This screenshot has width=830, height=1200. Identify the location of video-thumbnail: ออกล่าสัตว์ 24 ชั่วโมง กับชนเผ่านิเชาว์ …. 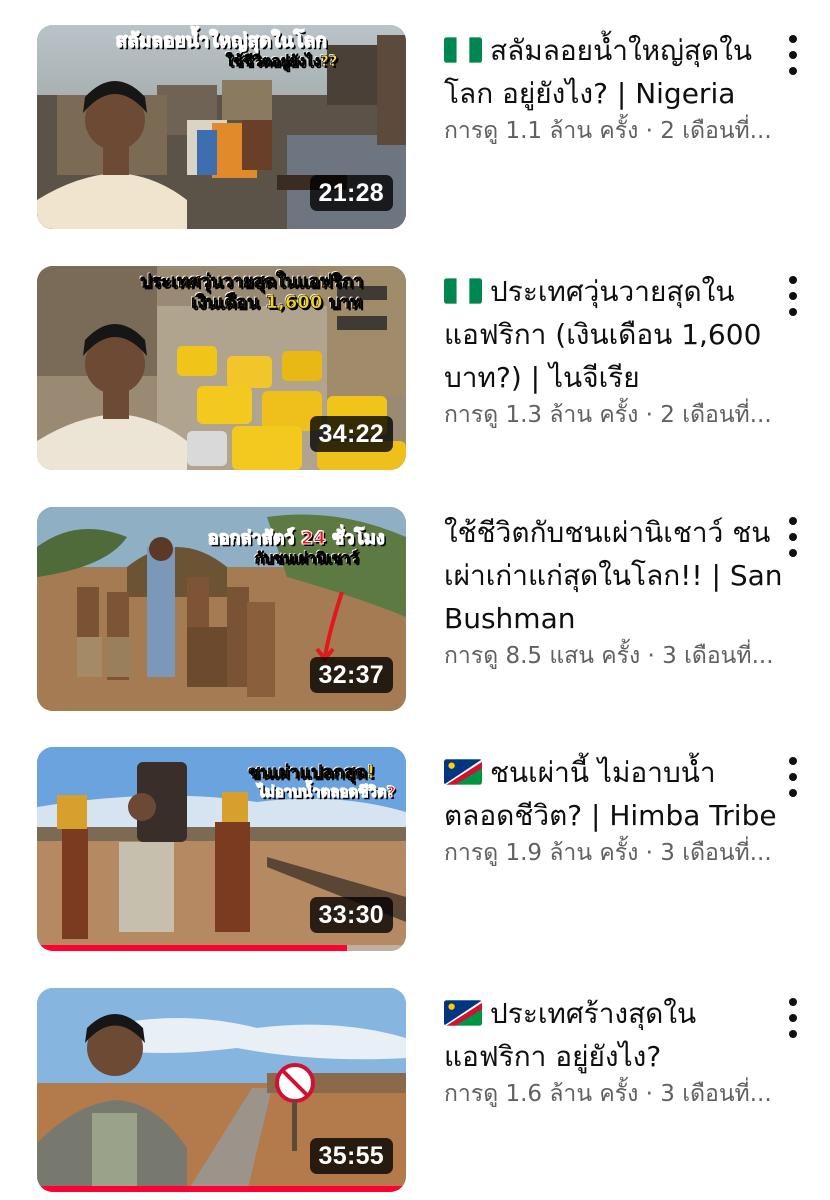
(221, 609).